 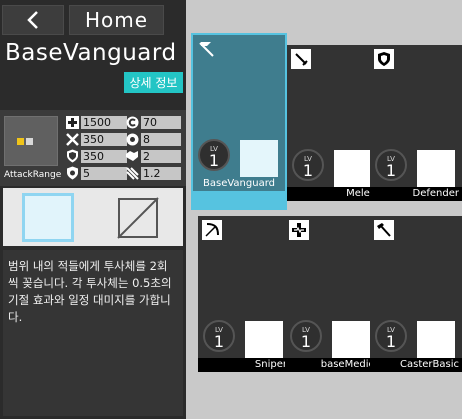 What do you see at coordinates (416, 123) in the screenshot?
I see `unit-card-defender: LV 1 Defender` at bounding box center [416, 123].